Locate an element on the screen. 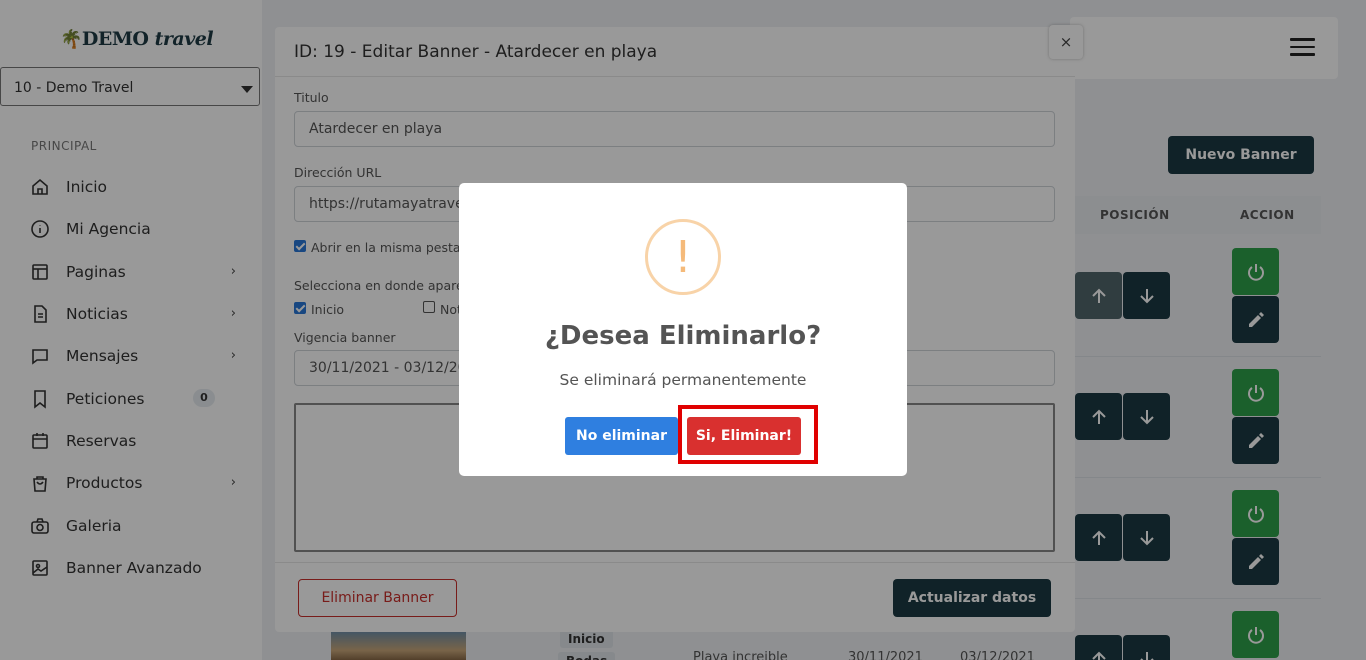 The height and width of the screenshot is (660, 1366). warning-icon: ! is located at coordinates (683, 257).